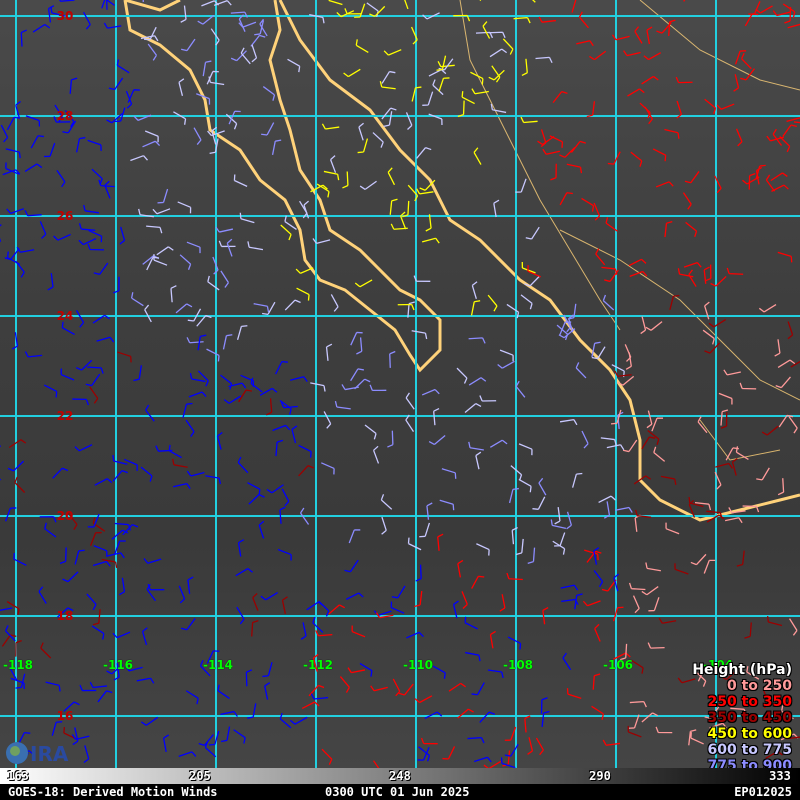  I want to click on cira-logo: IRA, so click(37, 754).